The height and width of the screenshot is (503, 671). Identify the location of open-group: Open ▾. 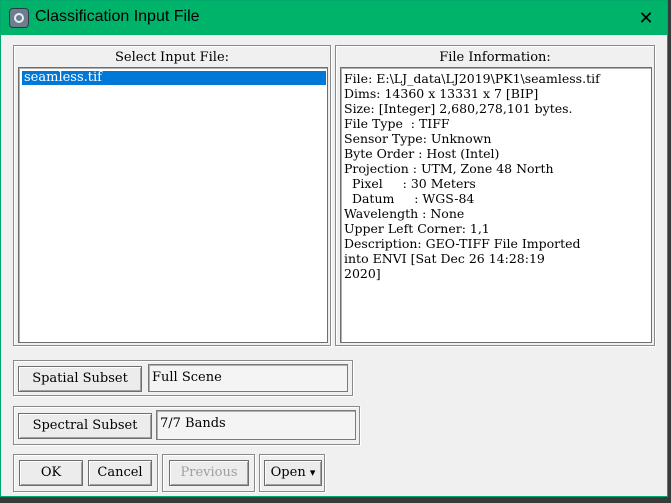
(292, 473).